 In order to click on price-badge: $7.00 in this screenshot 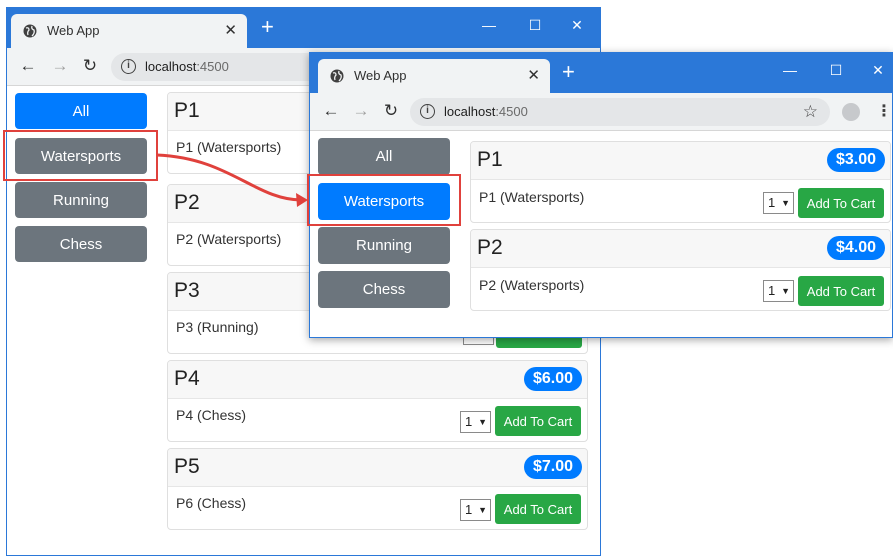, I will do `click(552, 467)`.